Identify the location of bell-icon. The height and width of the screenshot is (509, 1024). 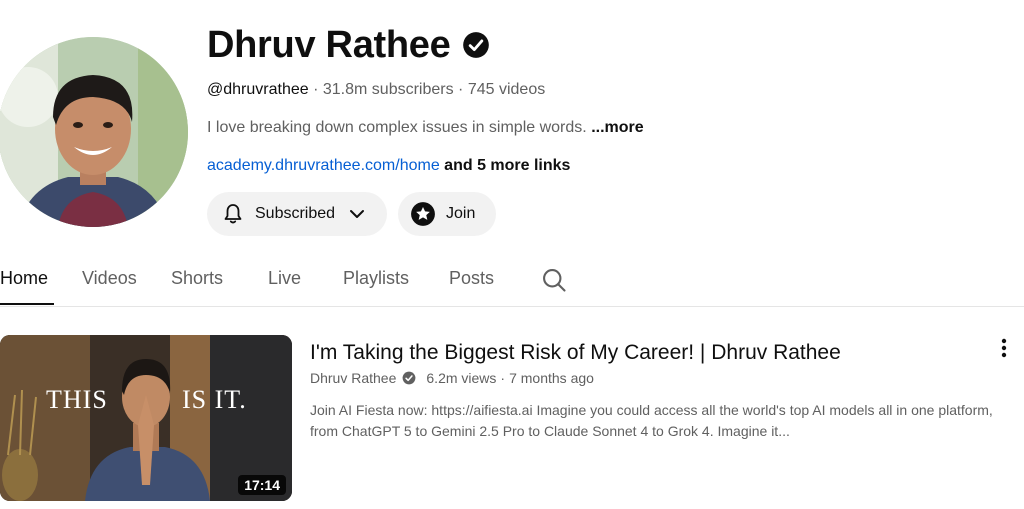
(233, 214).